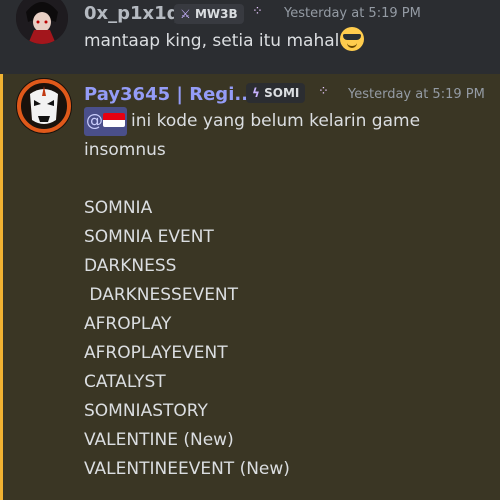 This screenshot has width=500, height=500. Describe the element at coordinates (161, 295) in the screenshot. I see `code-line: DARKNESSEVENT` at that location.